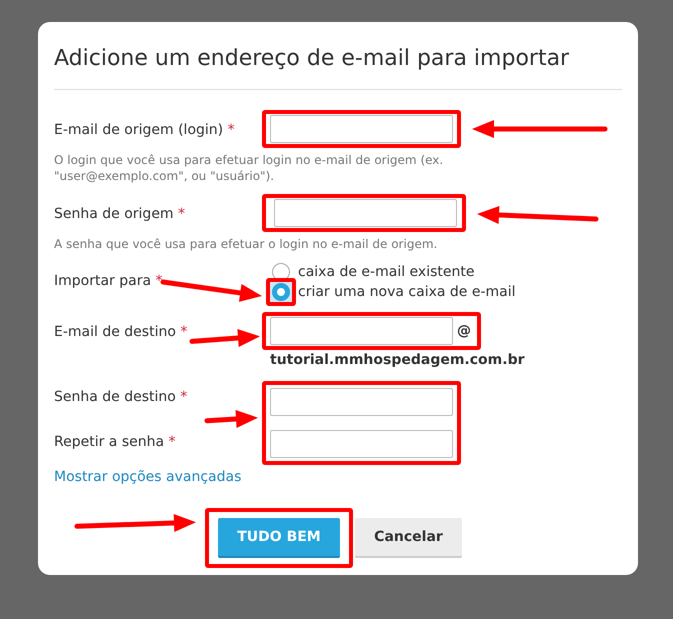 This screenshot has height=619, width=673. What do you see at coordinates (386, 272) in the screenshot?
I see `radio-label: caixa de e-mail existente` at bounding box center [386, 272].